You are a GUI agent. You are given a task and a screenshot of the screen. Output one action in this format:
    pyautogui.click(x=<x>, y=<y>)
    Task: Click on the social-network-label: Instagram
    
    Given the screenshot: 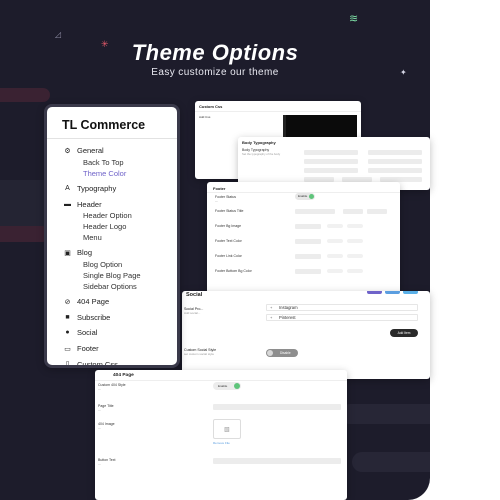 What is the action you would take?
    pyautogui.click(x=288, y=307)
    